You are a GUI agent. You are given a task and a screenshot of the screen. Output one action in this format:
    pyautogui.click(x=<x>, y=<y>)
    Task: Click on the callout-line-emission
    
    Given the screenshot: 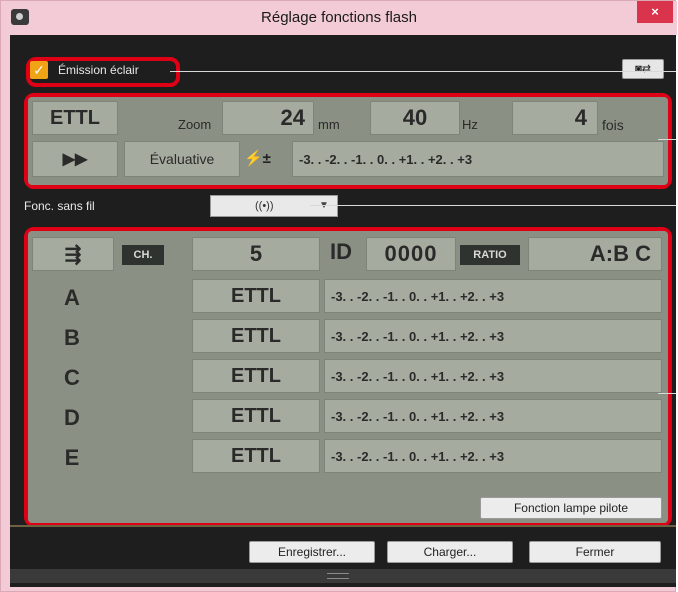 What is the action you would take?
    pyautogui.click(x=423, y=71)
    